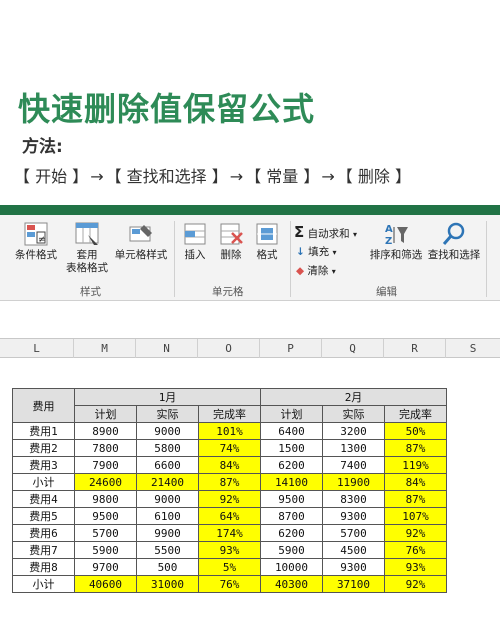 The width and height of the screenshot is (500, 632). Describe the element at coordinates (167, 567) in the screenshot. I see `cell: 500` at that location.